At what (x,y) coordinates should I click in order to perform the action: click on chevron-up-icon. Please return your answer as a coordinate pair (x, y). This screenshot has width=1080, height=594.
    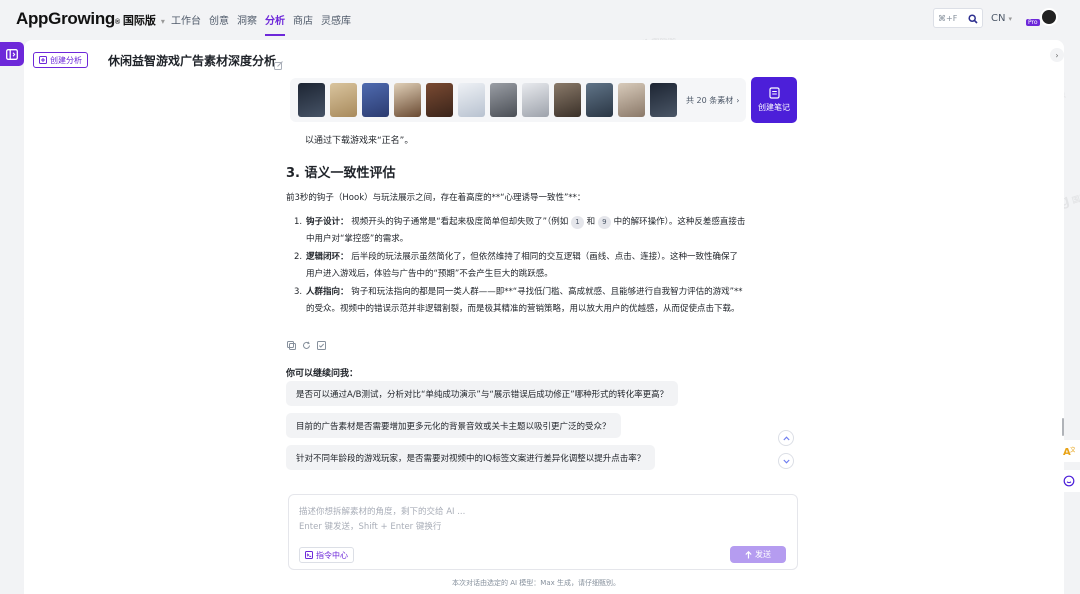
    Looking at the image, I should click on (786, 437).